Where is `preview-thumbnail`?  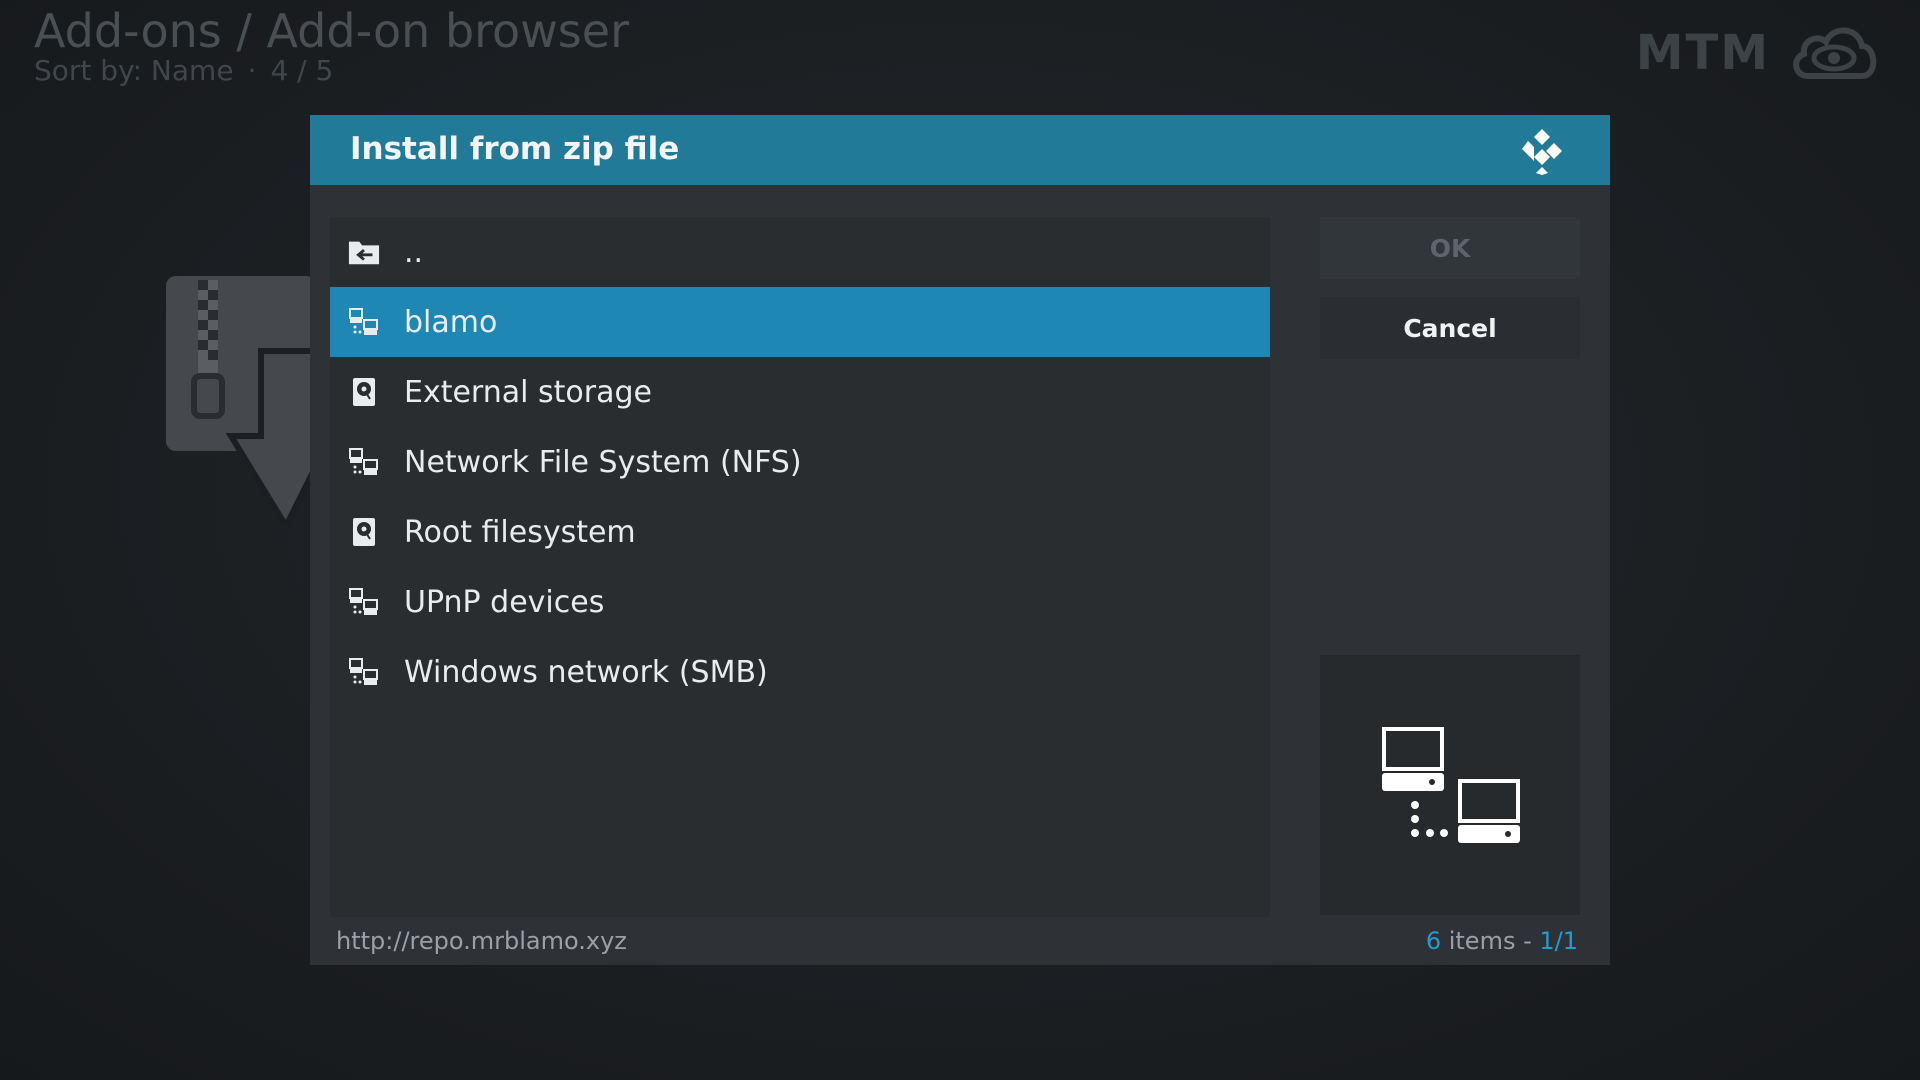 preview-thumbnail is located at coordinates (1450, 785).